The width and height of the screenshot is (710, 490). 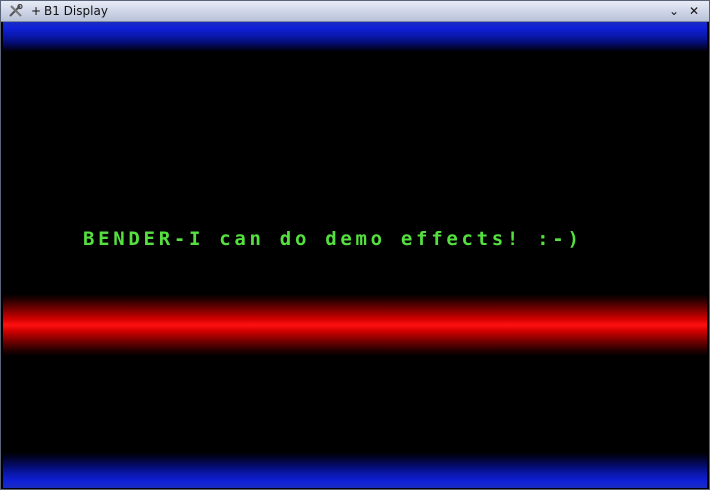 What do you see at coordinates (15, 10) in the screenshot?
I see `tools-icon` at bounding box center [15, 10].